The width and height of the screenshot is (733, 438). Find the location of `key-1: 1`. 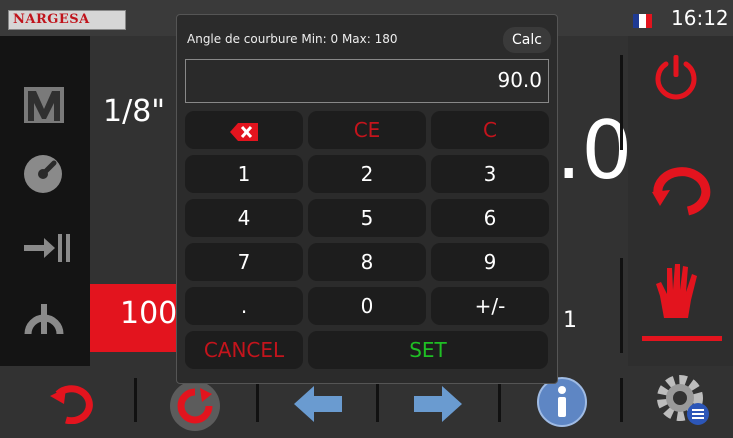

key-1: 1 is located at coordinates (244, 174).